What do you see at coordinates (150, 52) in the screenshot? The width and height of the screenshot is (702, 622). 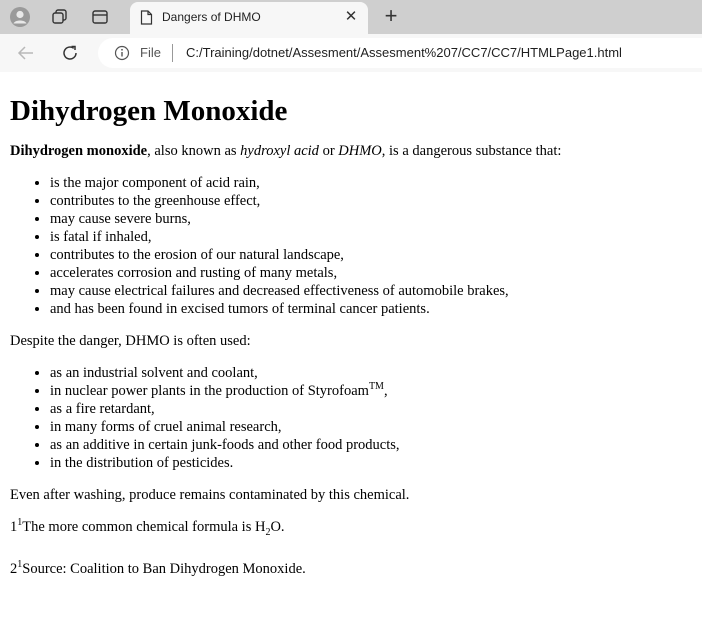 I see `address-scheme: File` at bounding box center [150, 52].